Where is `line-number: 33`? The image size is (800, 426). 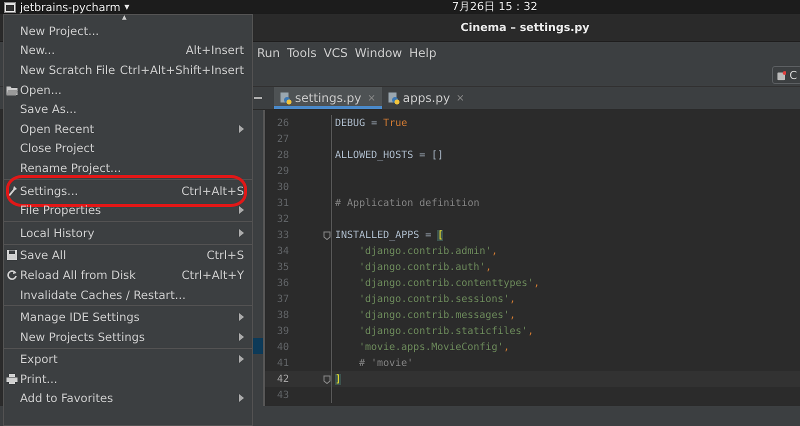
line-number: 33 is located at coordinates (282, 235).